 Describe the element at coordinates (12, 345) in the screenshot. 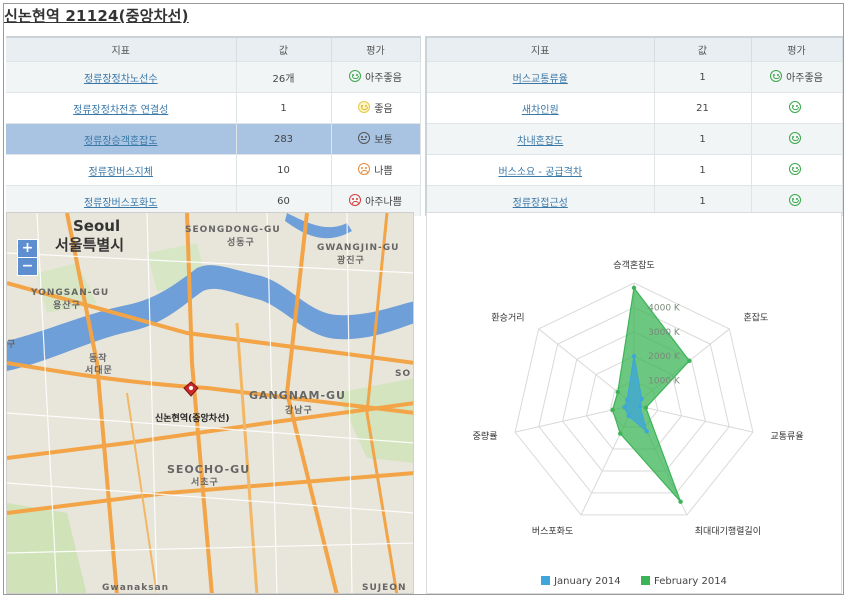

I see `map-label-left-edge: 구` at that location.